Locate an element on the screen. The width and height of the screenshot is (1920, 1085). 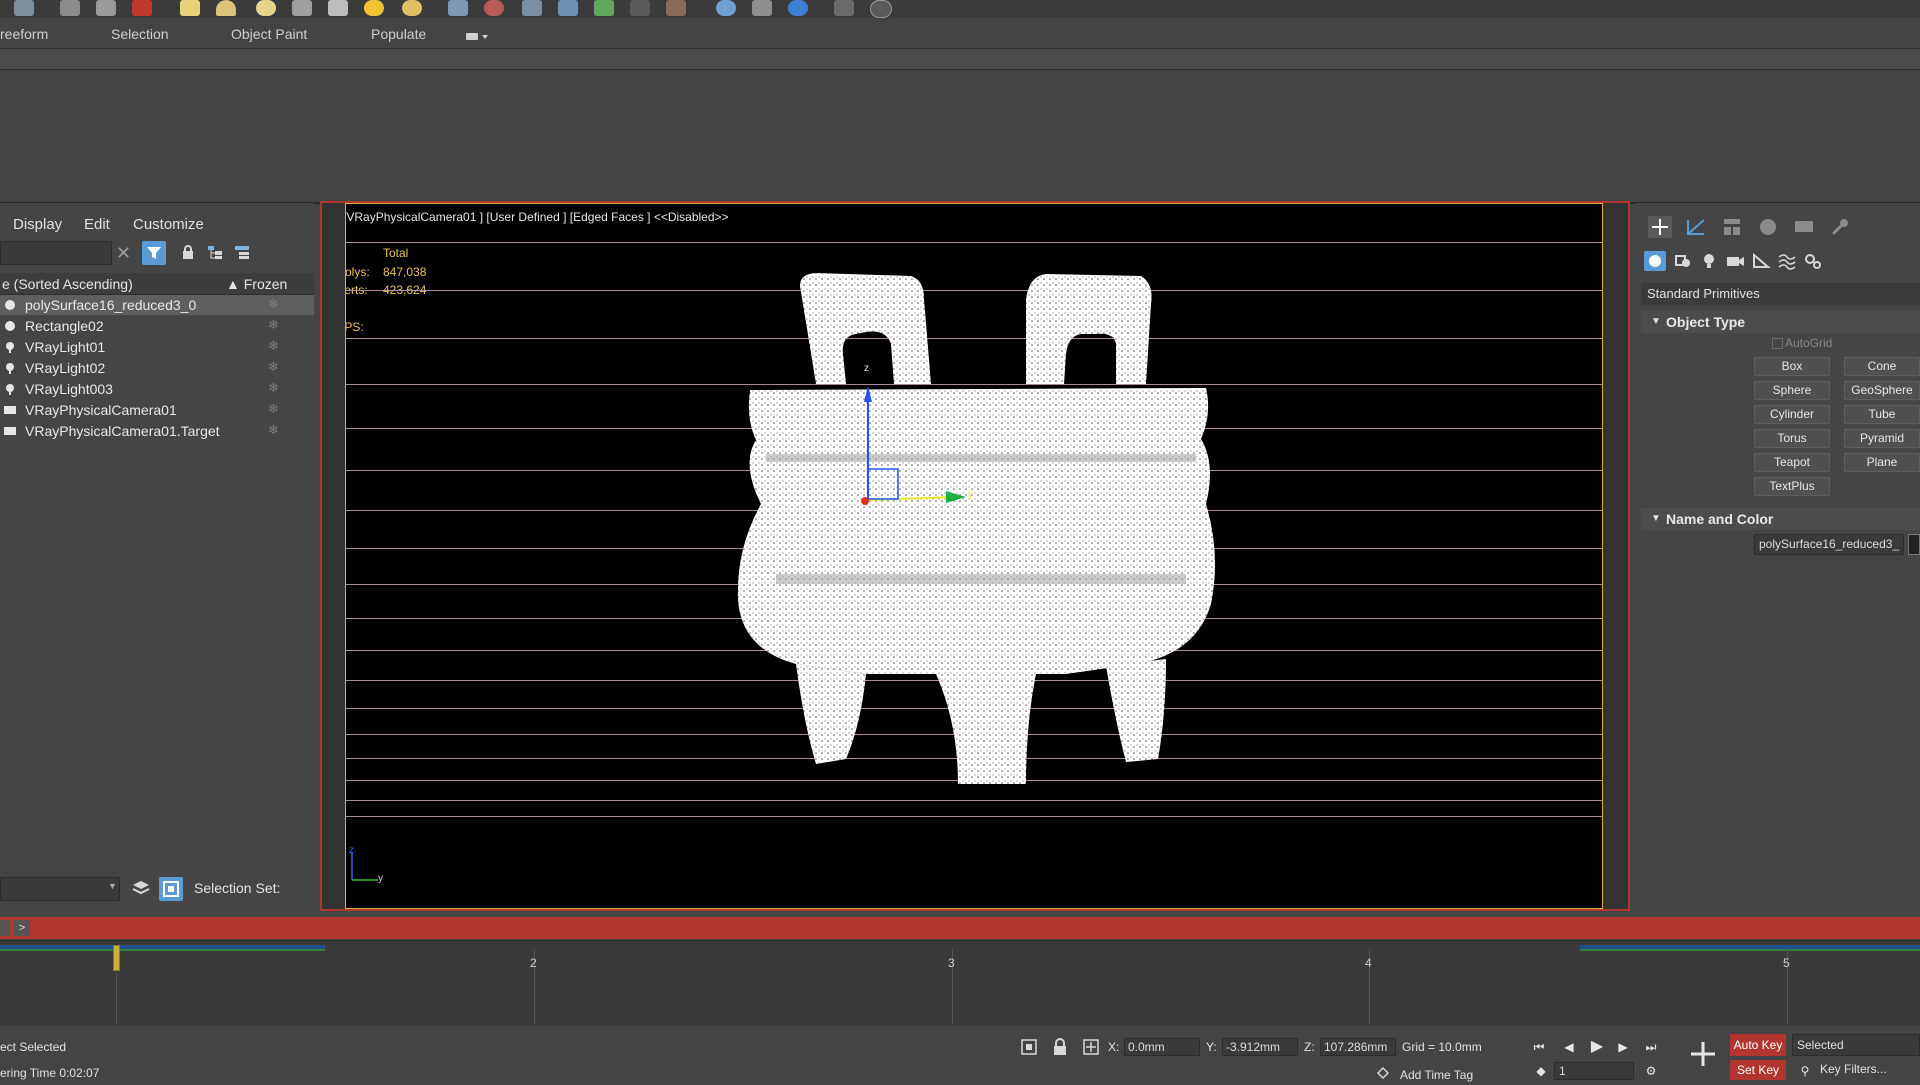
category-lights is located at coordinates (1709, 261).